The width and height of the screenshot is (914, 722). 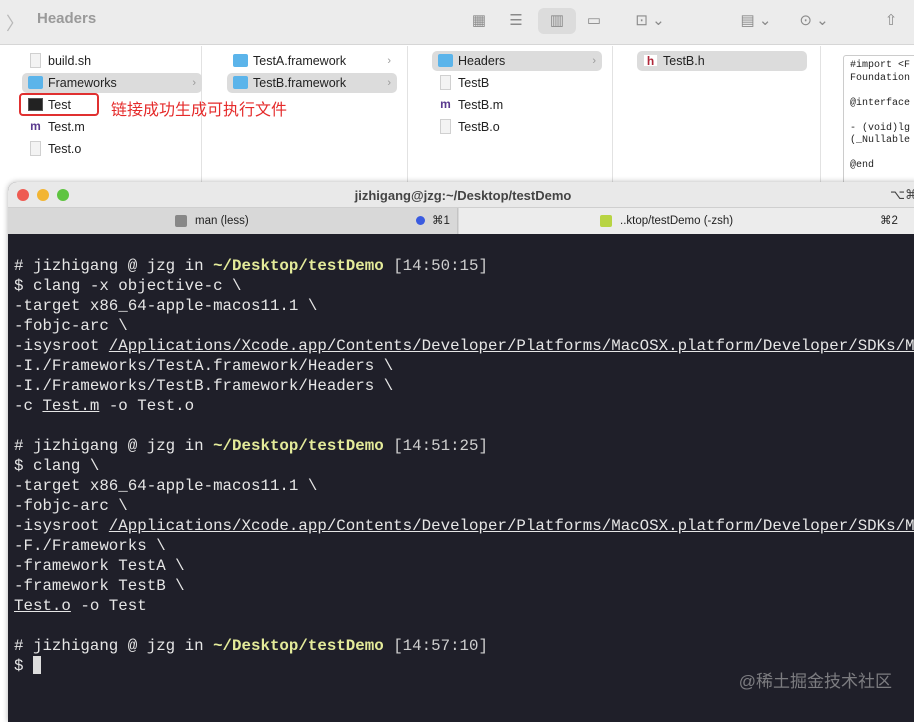 I want to click on tab-man: man (less) ⌘1, so click(x=233, y=221).